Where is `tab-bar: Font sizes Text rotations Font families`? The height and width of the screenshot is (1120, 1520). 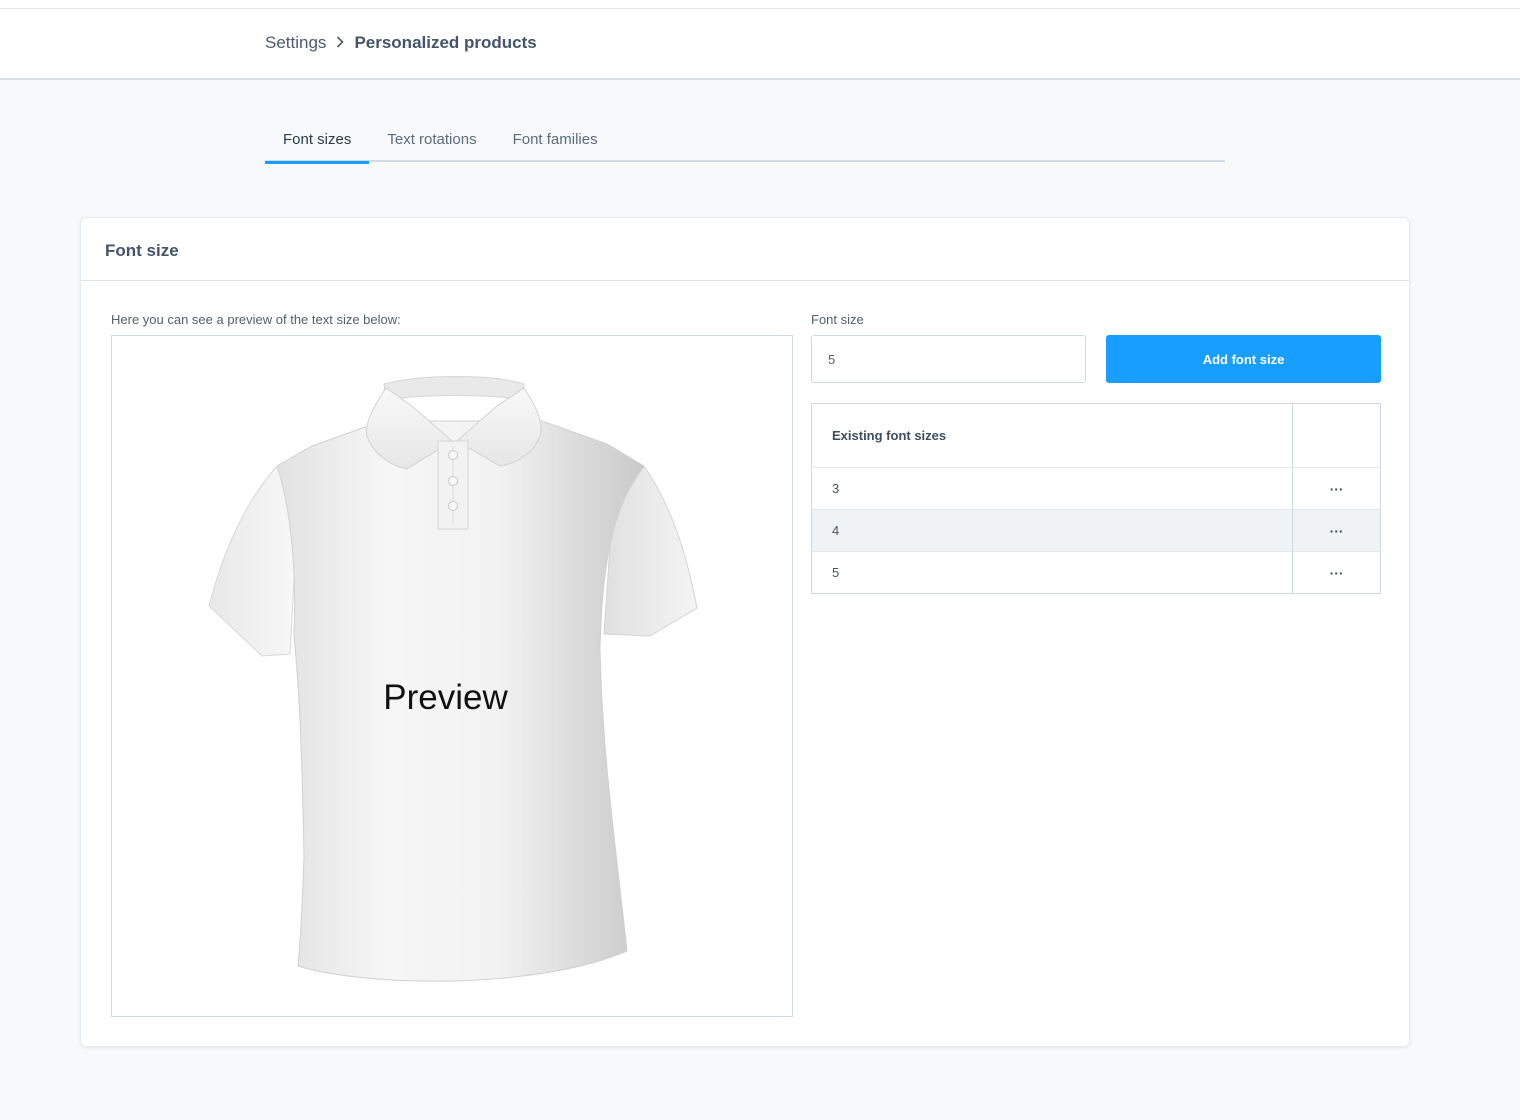
tab-bar: Font sizes Text rotations Font families is located at coordinates (745, 143).